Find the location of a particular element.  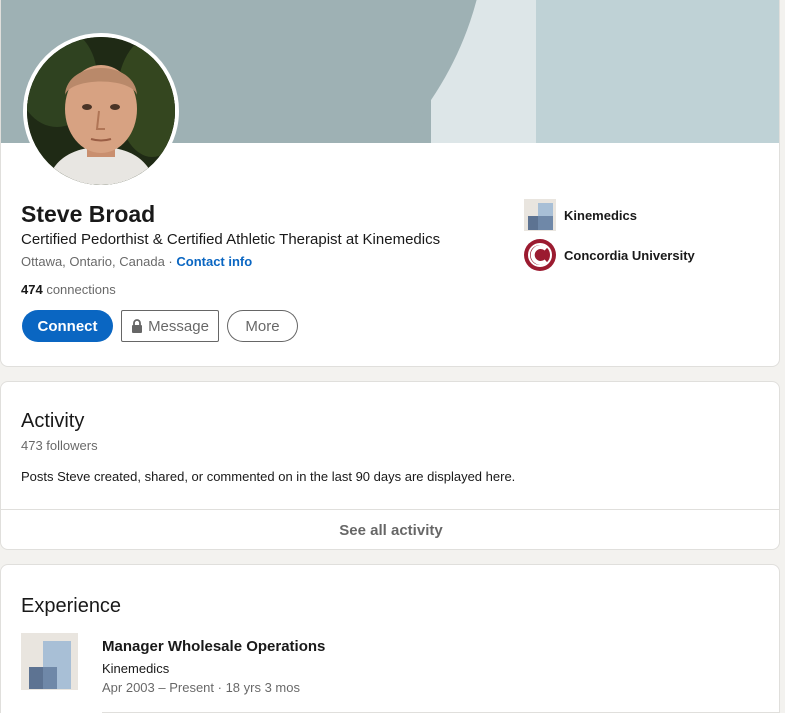

org-name: Concordia University is located at coordinates (629, 255).